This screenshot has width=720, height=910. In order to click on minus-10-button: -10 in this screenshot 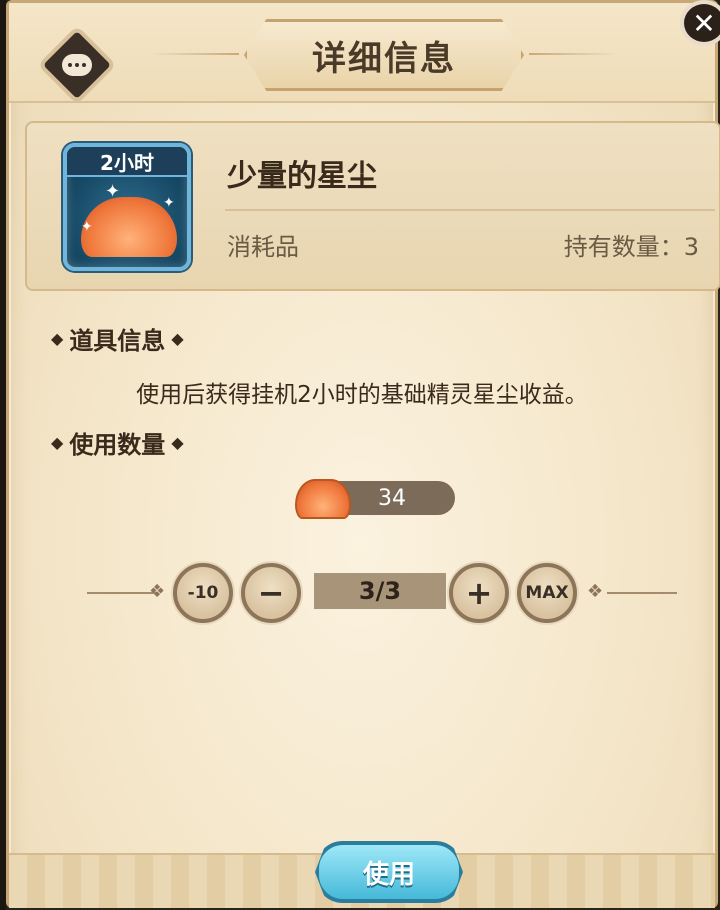, I will do `click(203, 593)`.